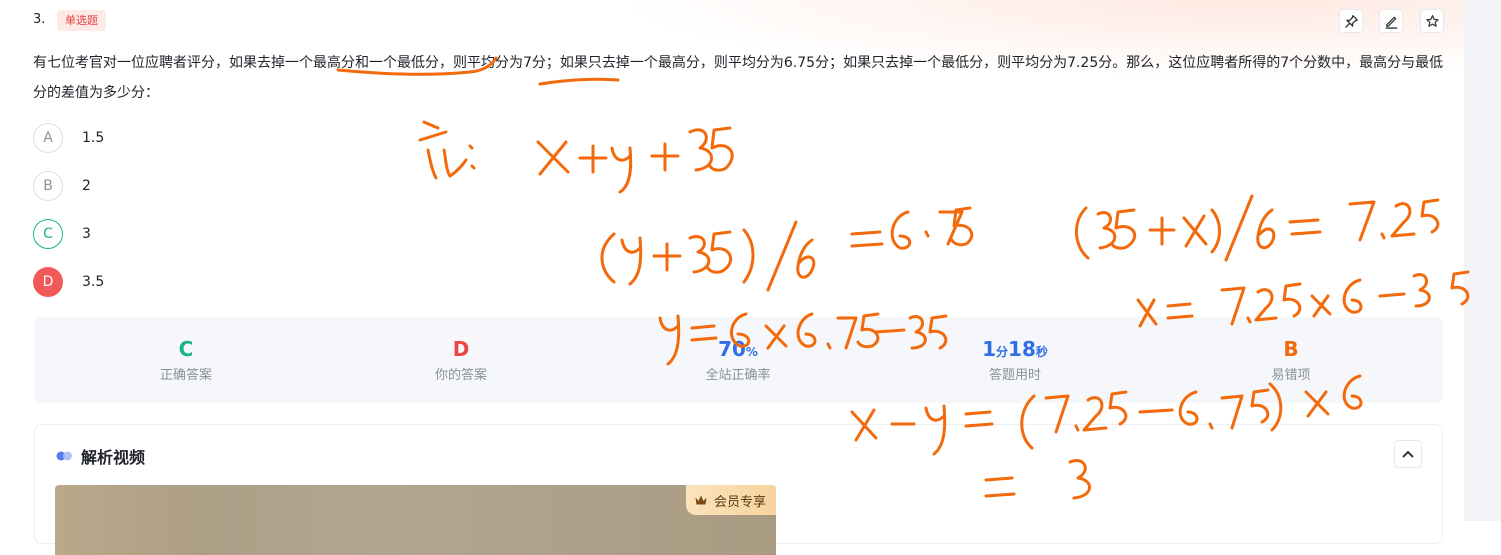 The width and height of the screenshot is (1501, 555). I want to click on option-text: 1.5, so click(93, 138).